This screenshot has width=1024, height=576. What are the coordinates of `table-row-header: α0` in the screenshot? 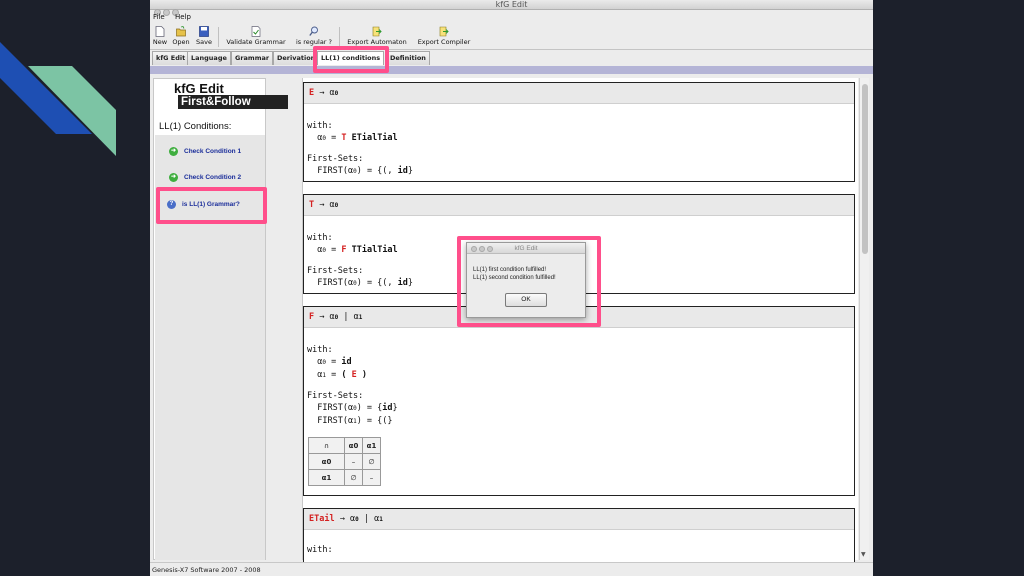 It's located at (326, 461).